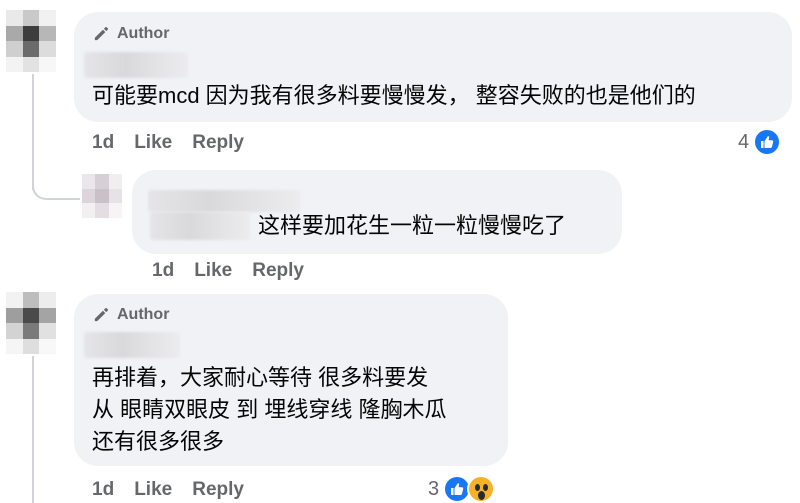 This screenshot has width=800, height=503. I want to click on wow-reaction-icon, so click(481, 489).